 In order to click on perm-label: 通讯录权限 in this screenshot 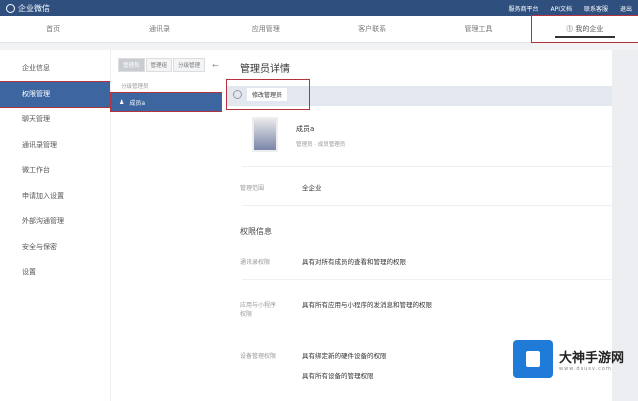, I will do `click(255, 262)`.